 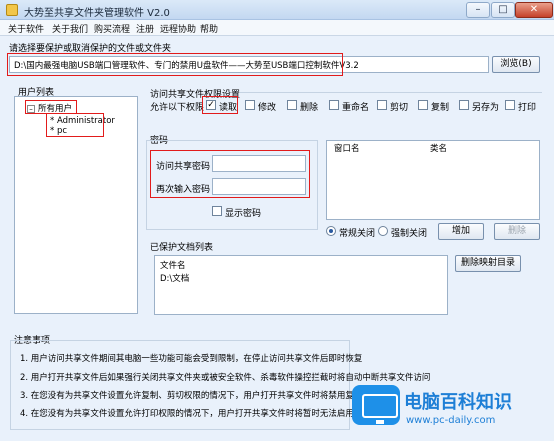 What do you see at coordinates (439, 149) in the screenshot?
I see `col-class-name: 类名` at bounding box center [439, 149].